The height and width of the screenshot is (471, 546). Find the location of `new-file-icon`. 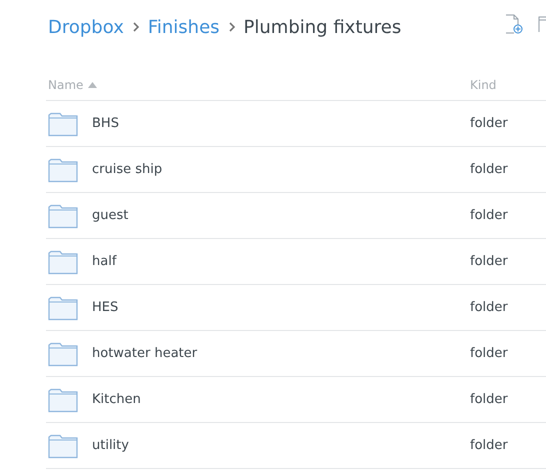

new-file-icon is located at coordinates (514, 24).